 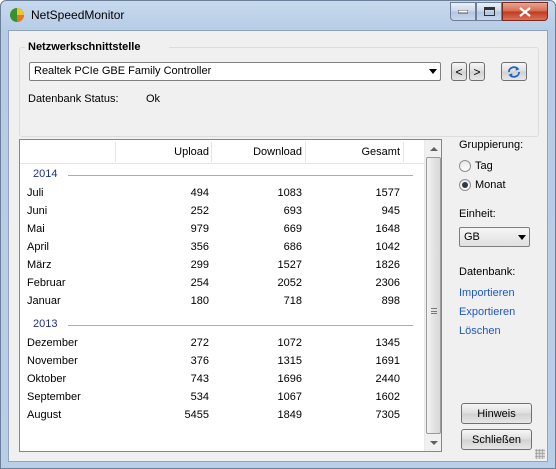 I want to click on upload-cell: 299, so click(x=199, y=265).